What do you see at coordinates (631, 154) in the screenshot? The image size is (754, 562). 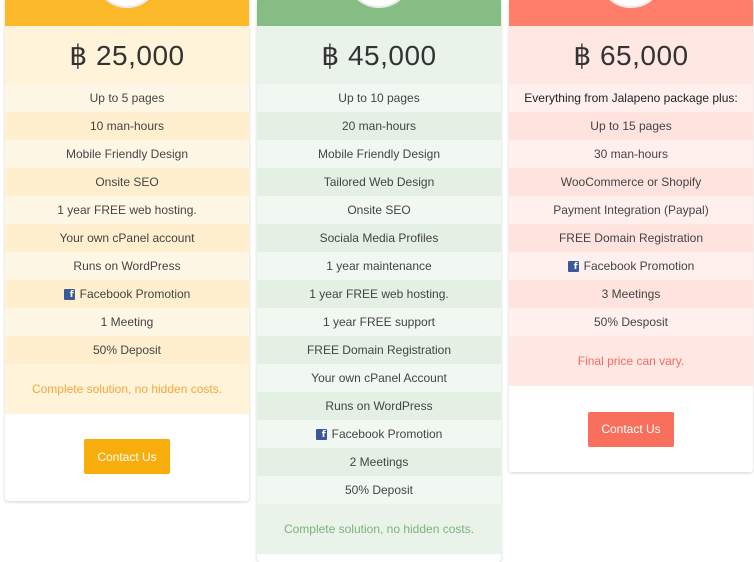 I see `feature-item: 30 man-hours` at bounding box center [631, 154].